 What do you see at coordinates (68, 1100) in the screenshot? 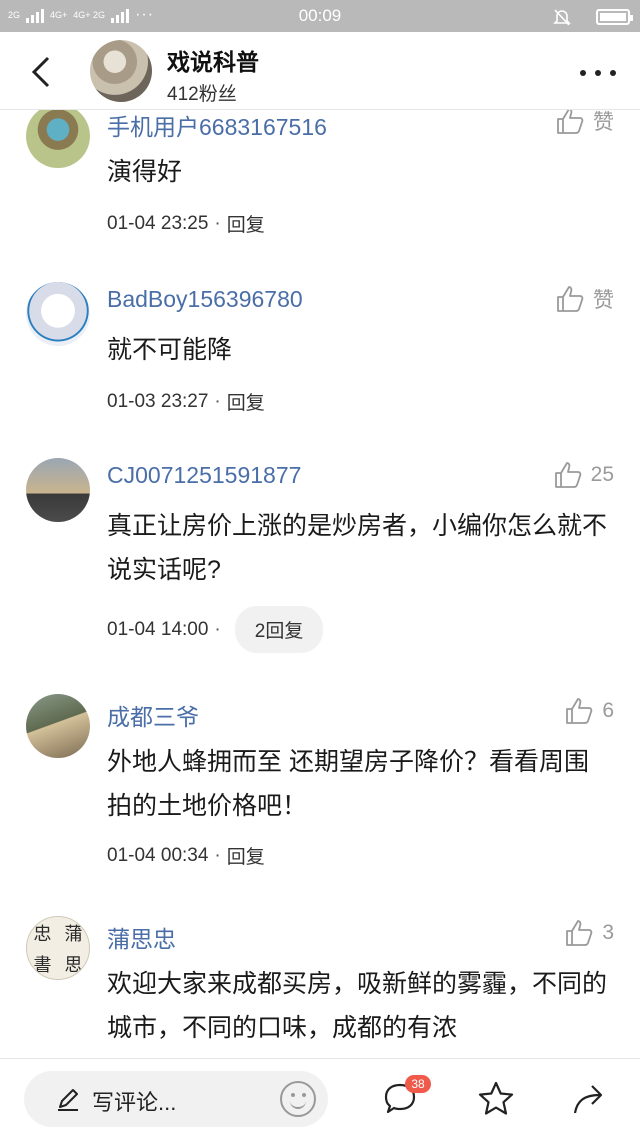
I see `pen-icon` at bounding box center [68, 1100].